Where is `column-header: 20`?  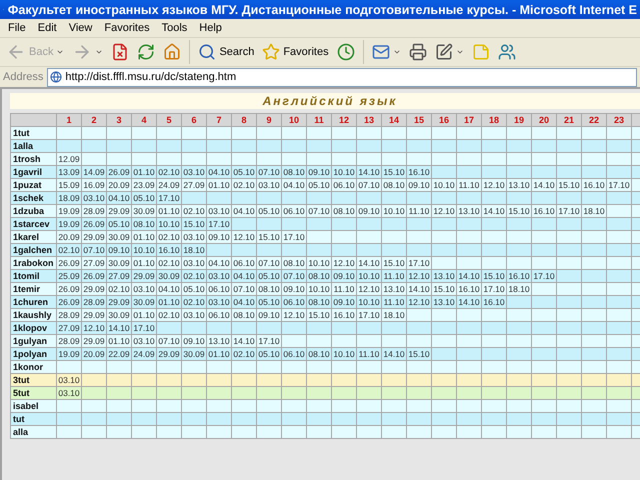
column-header: 20 is located at coordinates (544, 120).